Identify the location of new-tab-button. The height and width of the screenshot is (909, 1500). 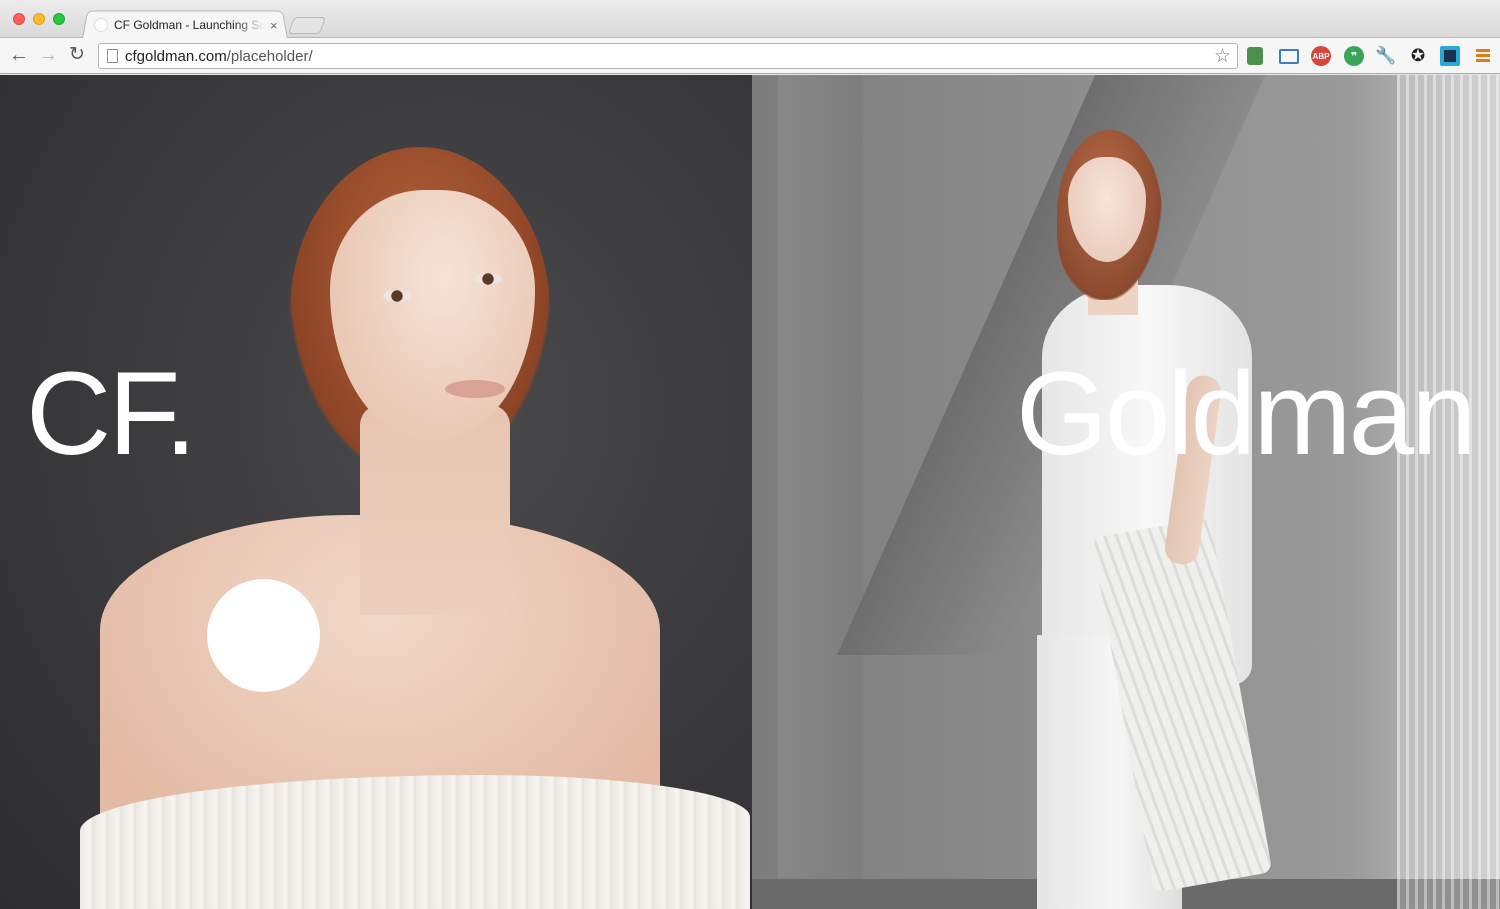
(307, 25).